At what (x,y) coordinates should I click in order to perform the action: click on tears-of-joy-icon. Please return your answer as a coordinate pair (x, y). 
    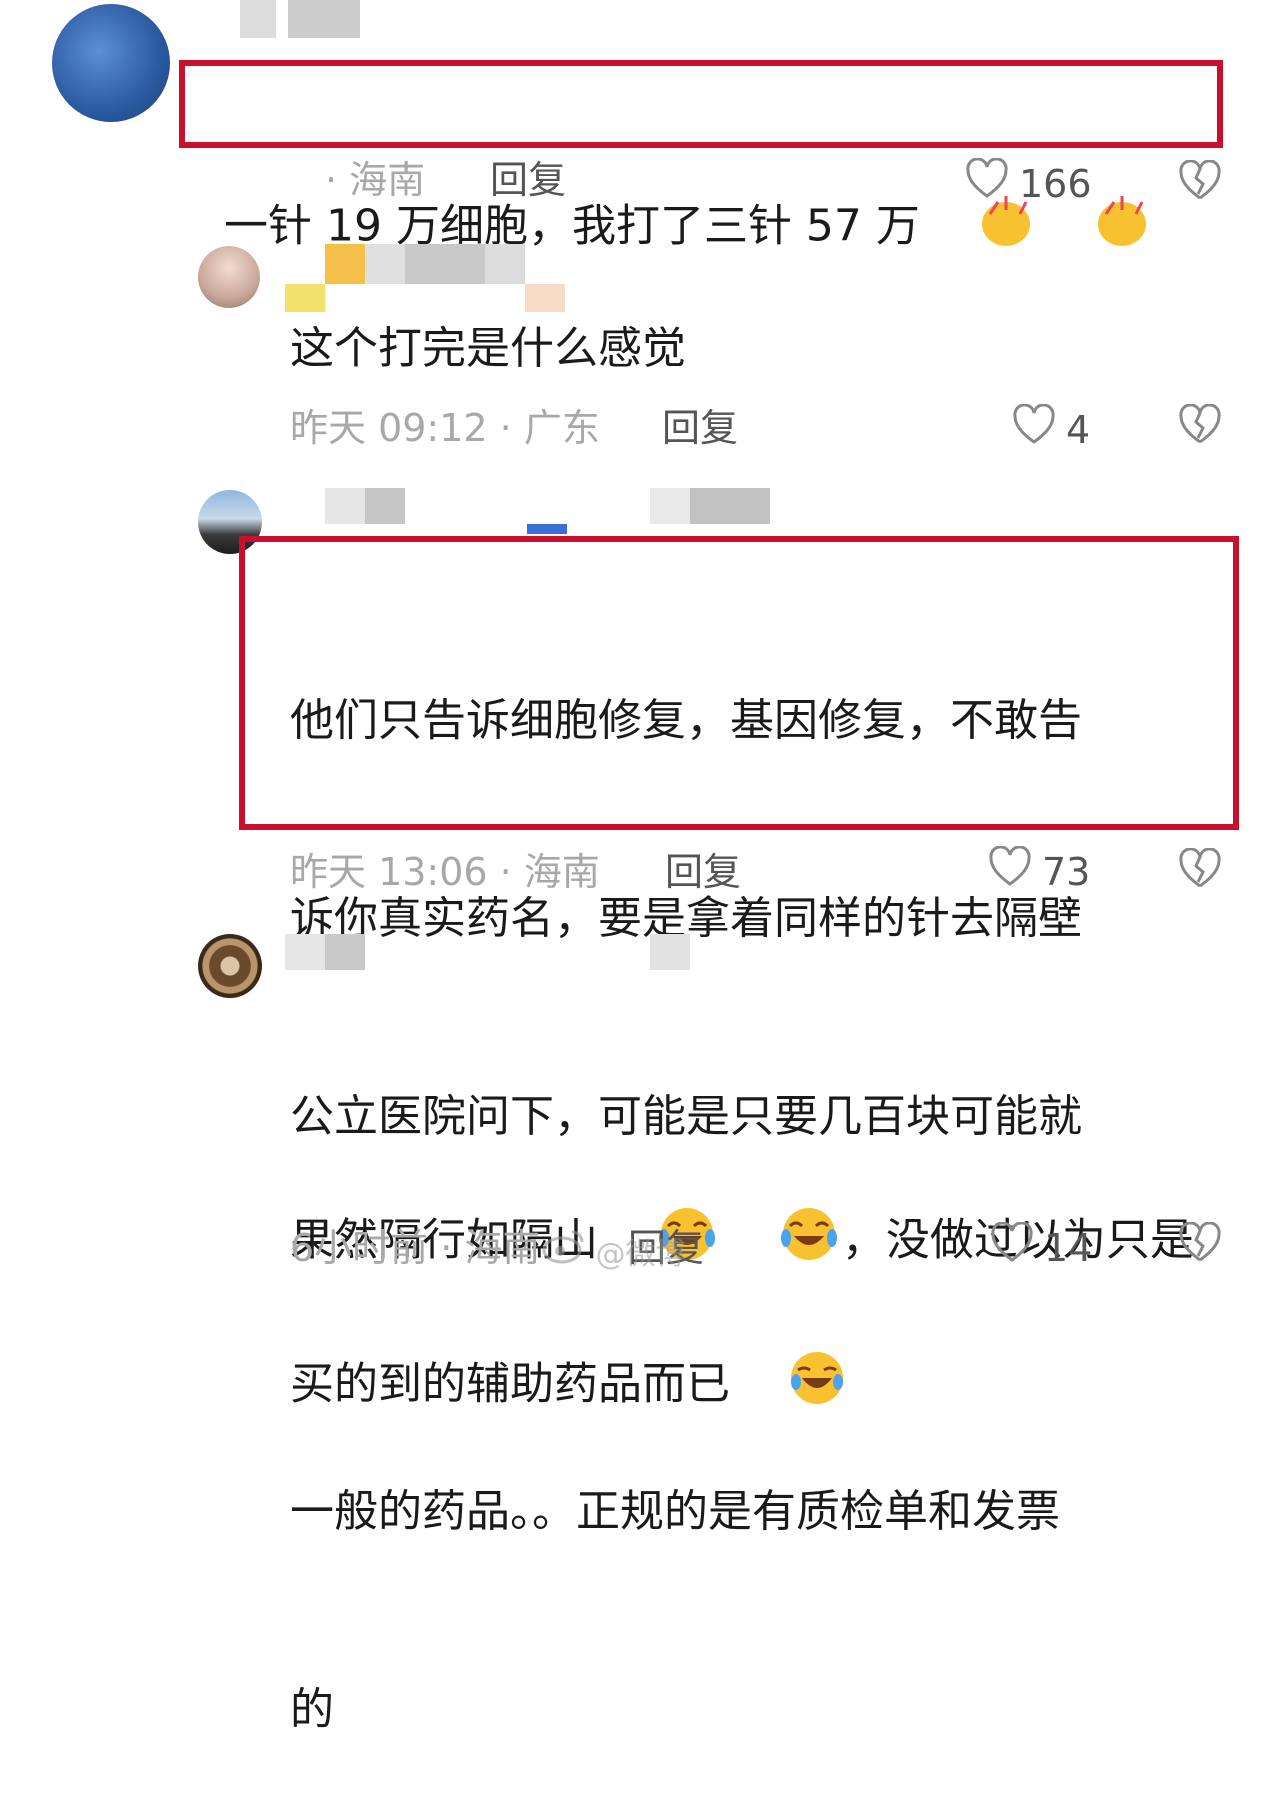
    Looking at the image, I should click on (781, 1242).